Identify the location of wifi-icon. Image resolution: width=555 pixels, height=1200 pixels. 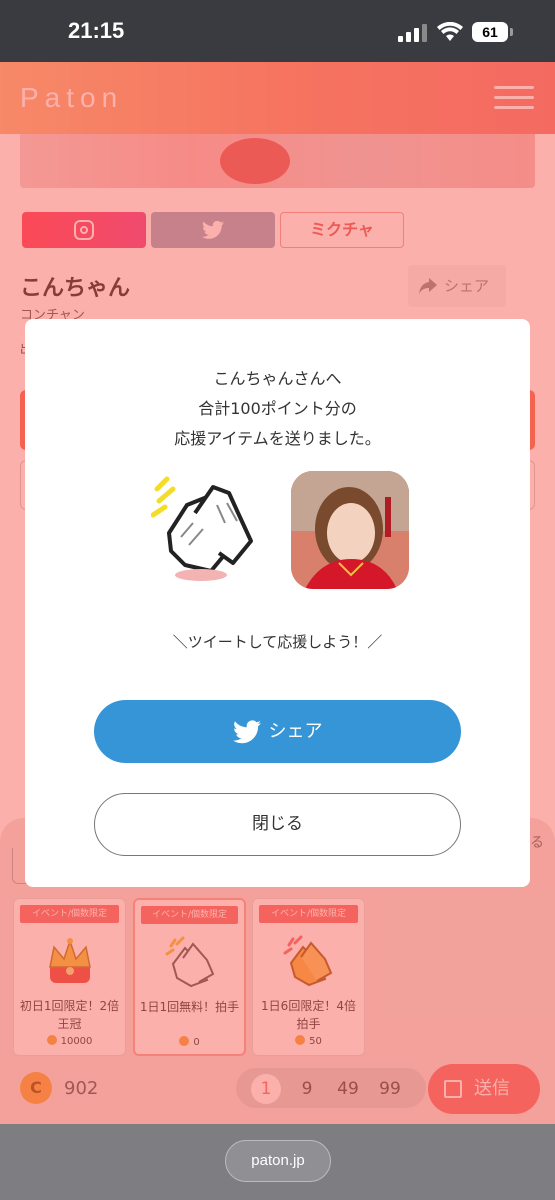
(450, 31).